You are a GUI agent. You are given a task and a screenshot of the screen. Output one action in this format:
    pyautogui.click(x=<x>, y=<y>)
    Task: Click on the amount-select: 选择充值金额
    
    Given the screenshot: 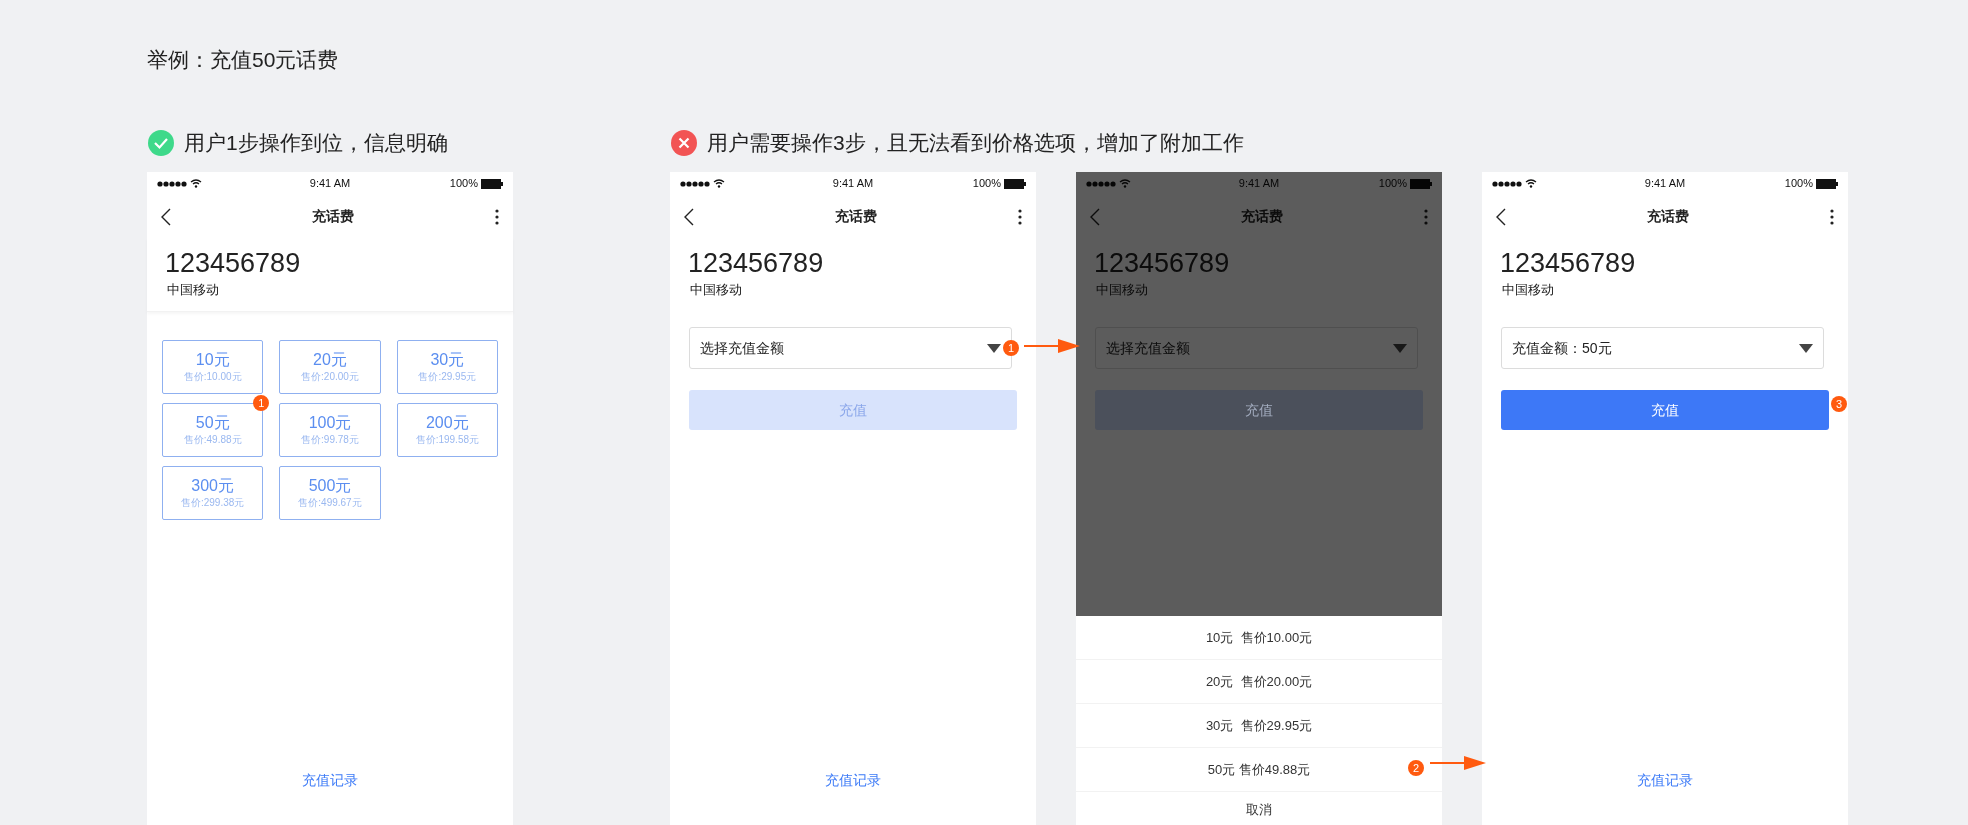 What is the action you would take?
    pyautogui.click(x=1256, y=348)
    